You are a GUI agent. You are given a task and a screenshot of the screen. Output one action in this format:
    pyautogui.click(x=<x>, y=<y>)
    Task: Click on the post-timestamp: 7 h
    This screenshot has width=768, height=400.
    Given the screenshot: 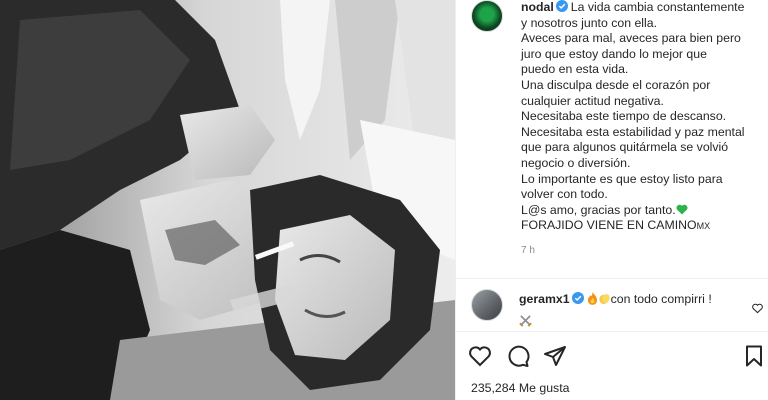 What is the action you would take?
    pyautogui.click(x=641, y=251)
    